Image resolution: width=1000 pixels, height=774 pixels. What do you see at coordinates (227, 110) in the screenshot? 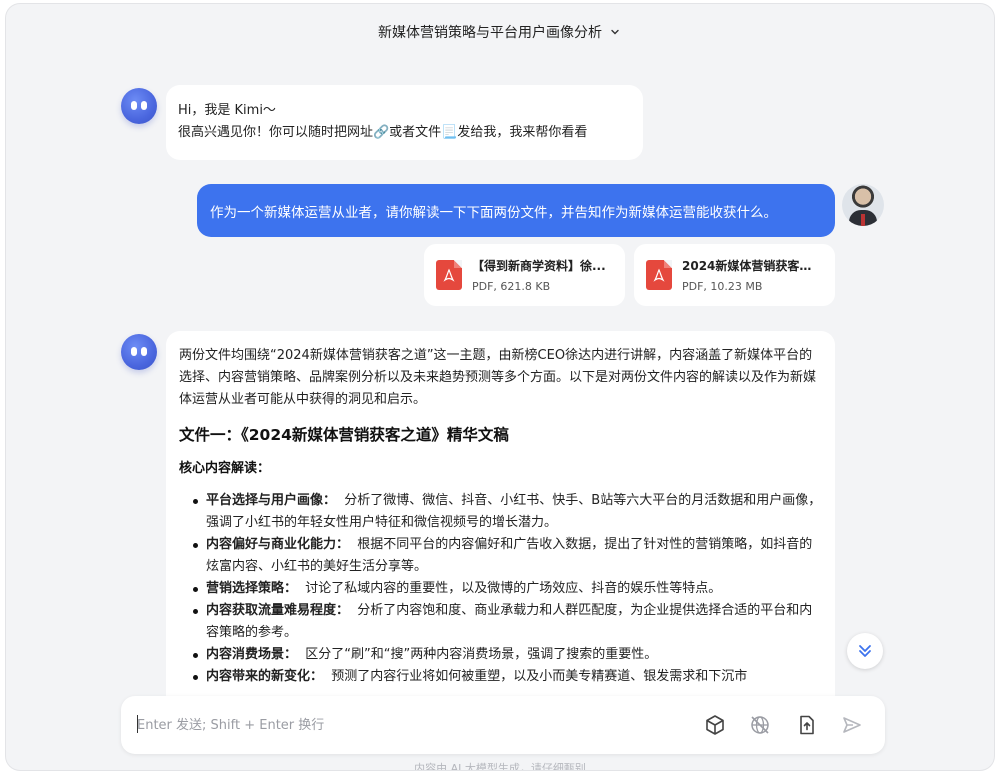
I see `greeting-line-1: Hi，我是 Kimi～` at bounding box center [227, 110].